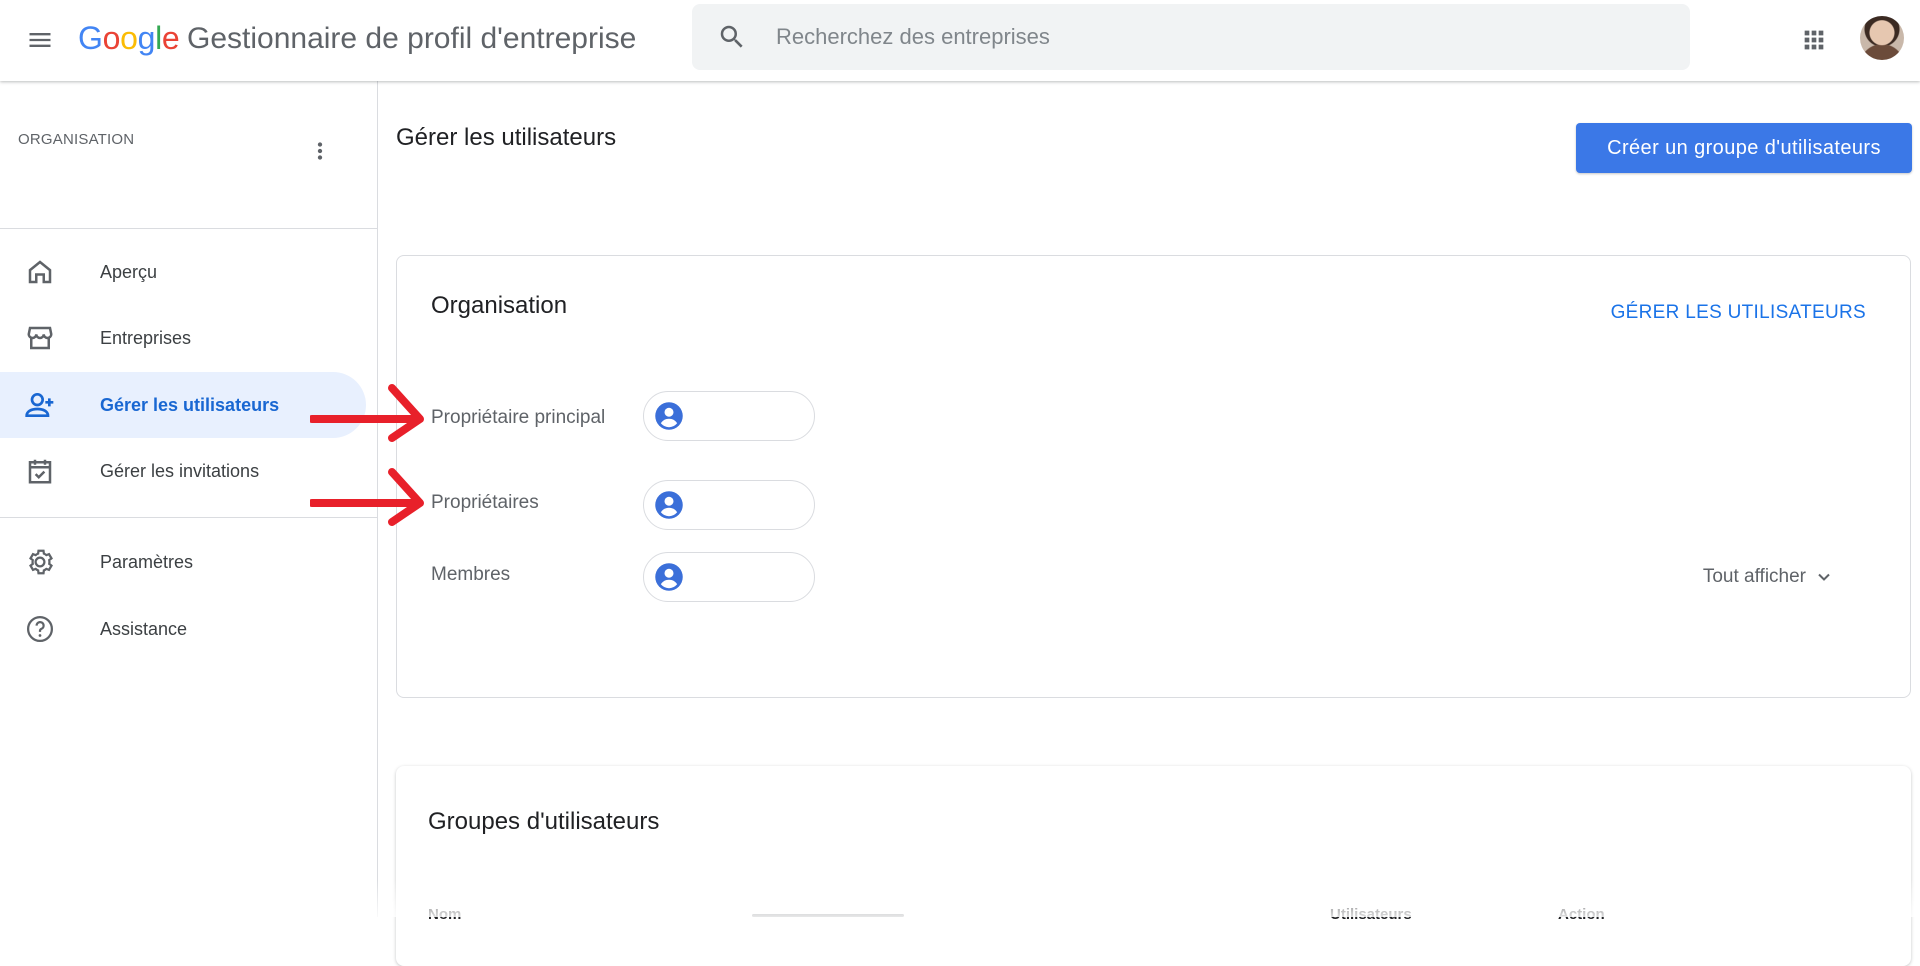  What do you see at coordinates (1754, 576) in the screenshot?
I see `show-all-label: Tout afficher` at bounding box center [1754, 576].